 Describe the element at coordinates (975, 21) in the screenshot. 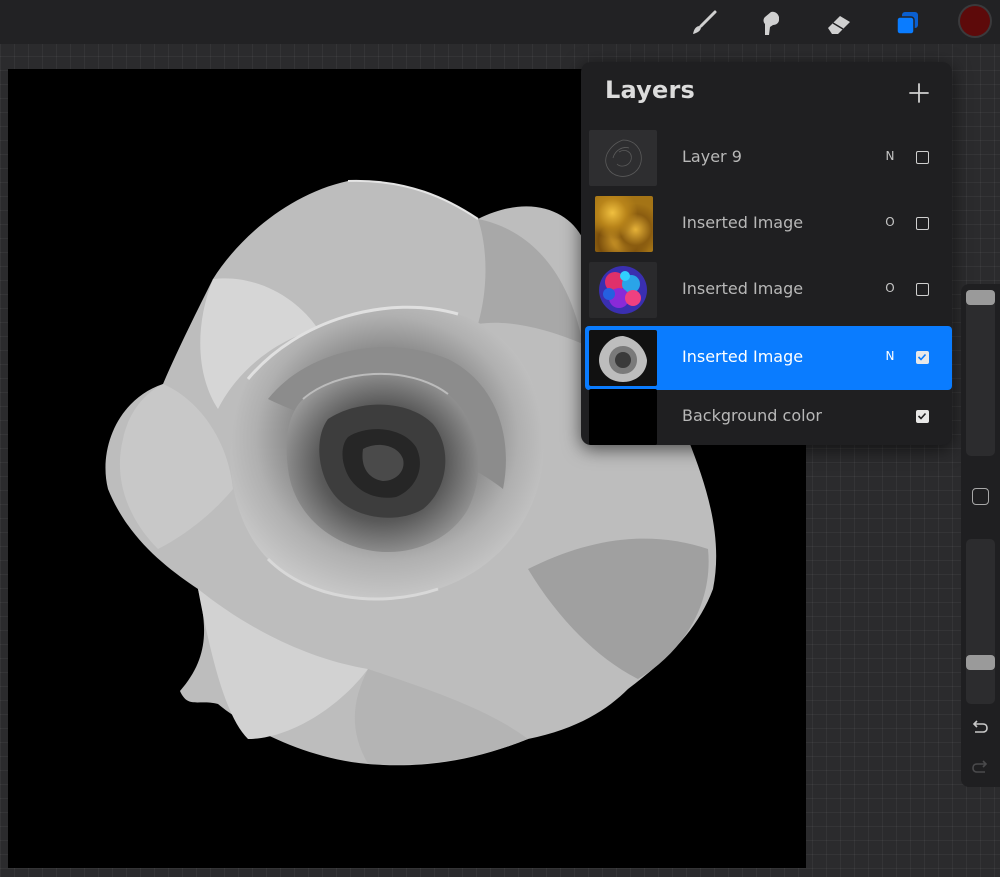

I see `color-picker-button` at that location.